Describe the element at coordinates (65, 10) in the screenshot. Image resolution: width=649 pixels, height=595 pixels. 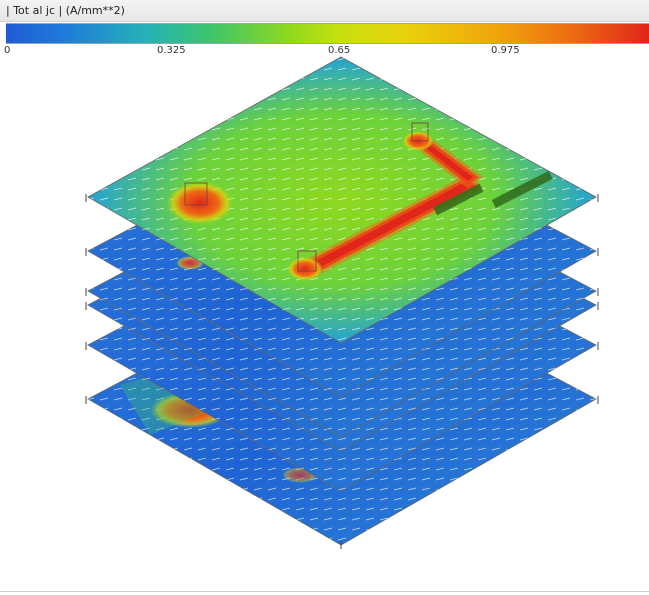
I see `legend-title: | Tot al jc | (A/mm**2)` at that location.